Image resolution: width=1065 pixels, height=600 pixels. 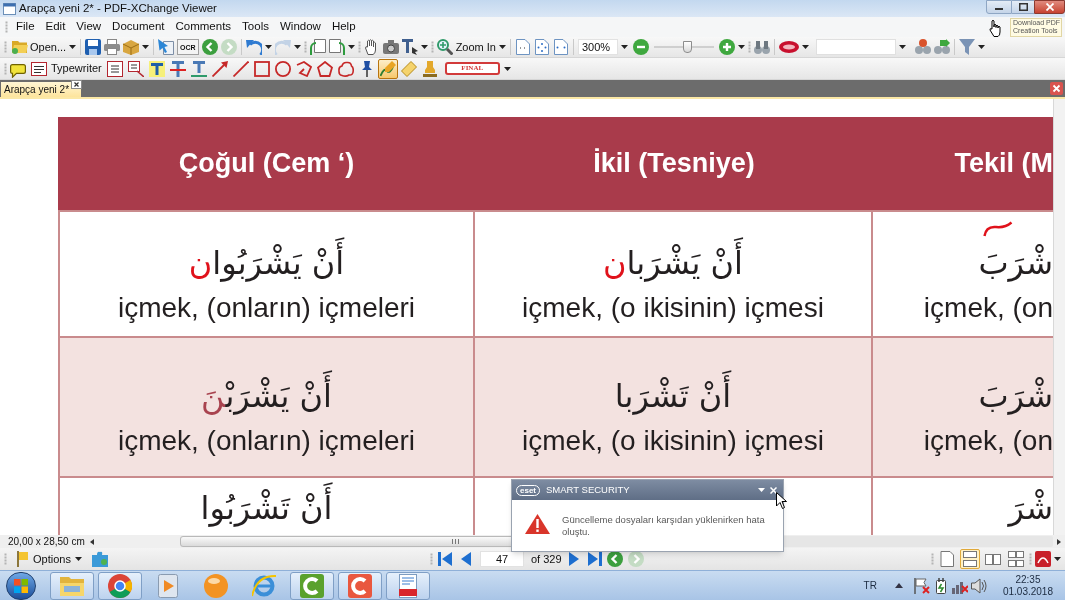 I want to click on menu-item: Comments, so click(x=203, y=27).